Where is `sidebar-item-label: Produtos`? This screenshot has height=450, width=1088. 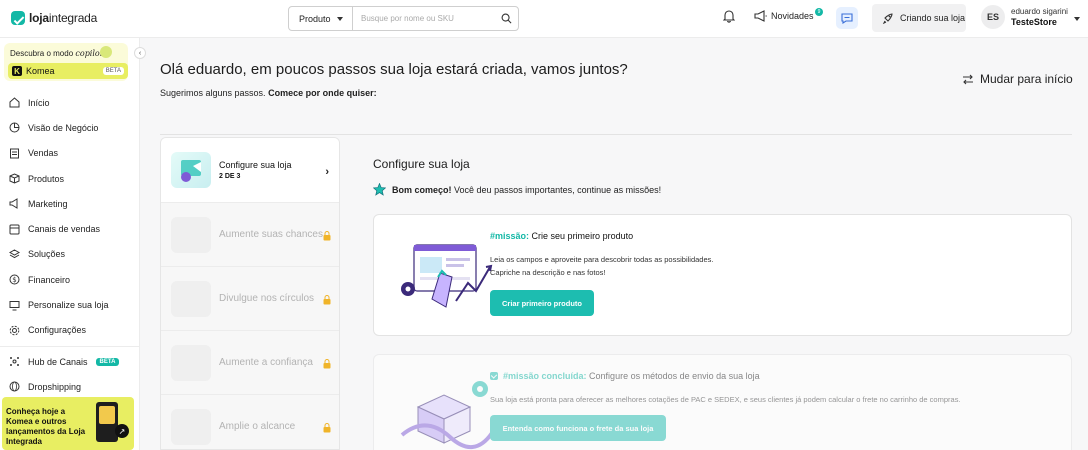 sidebar-item-label: Produtos is located at coordinates (46, 178).